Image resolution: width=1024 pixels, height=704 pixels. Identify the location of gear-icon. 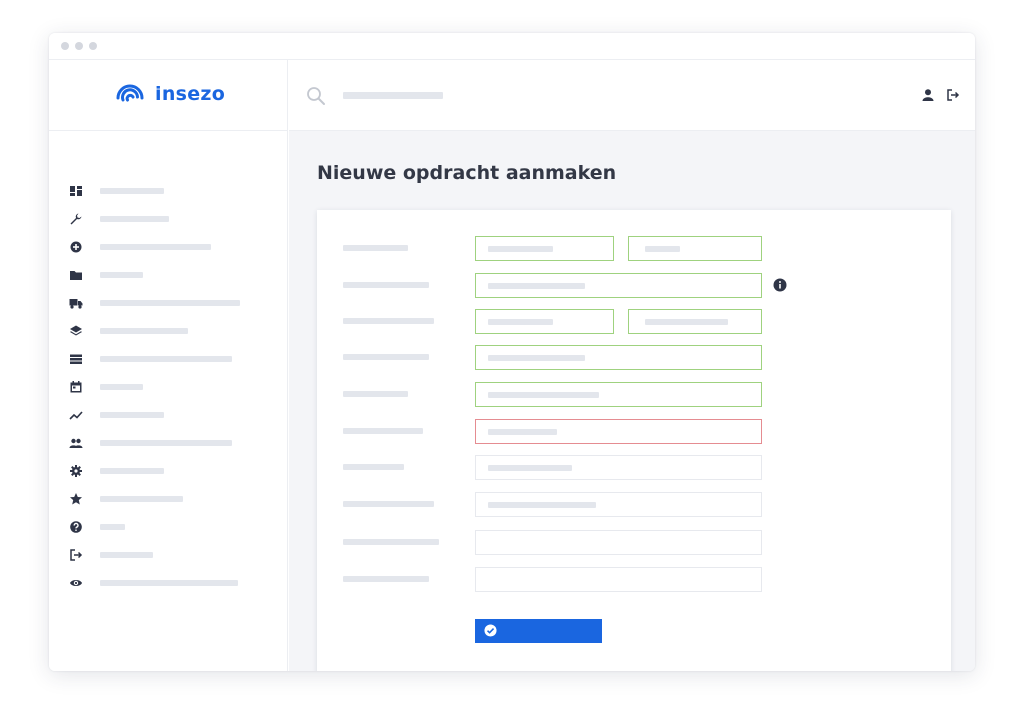
(76, 471).